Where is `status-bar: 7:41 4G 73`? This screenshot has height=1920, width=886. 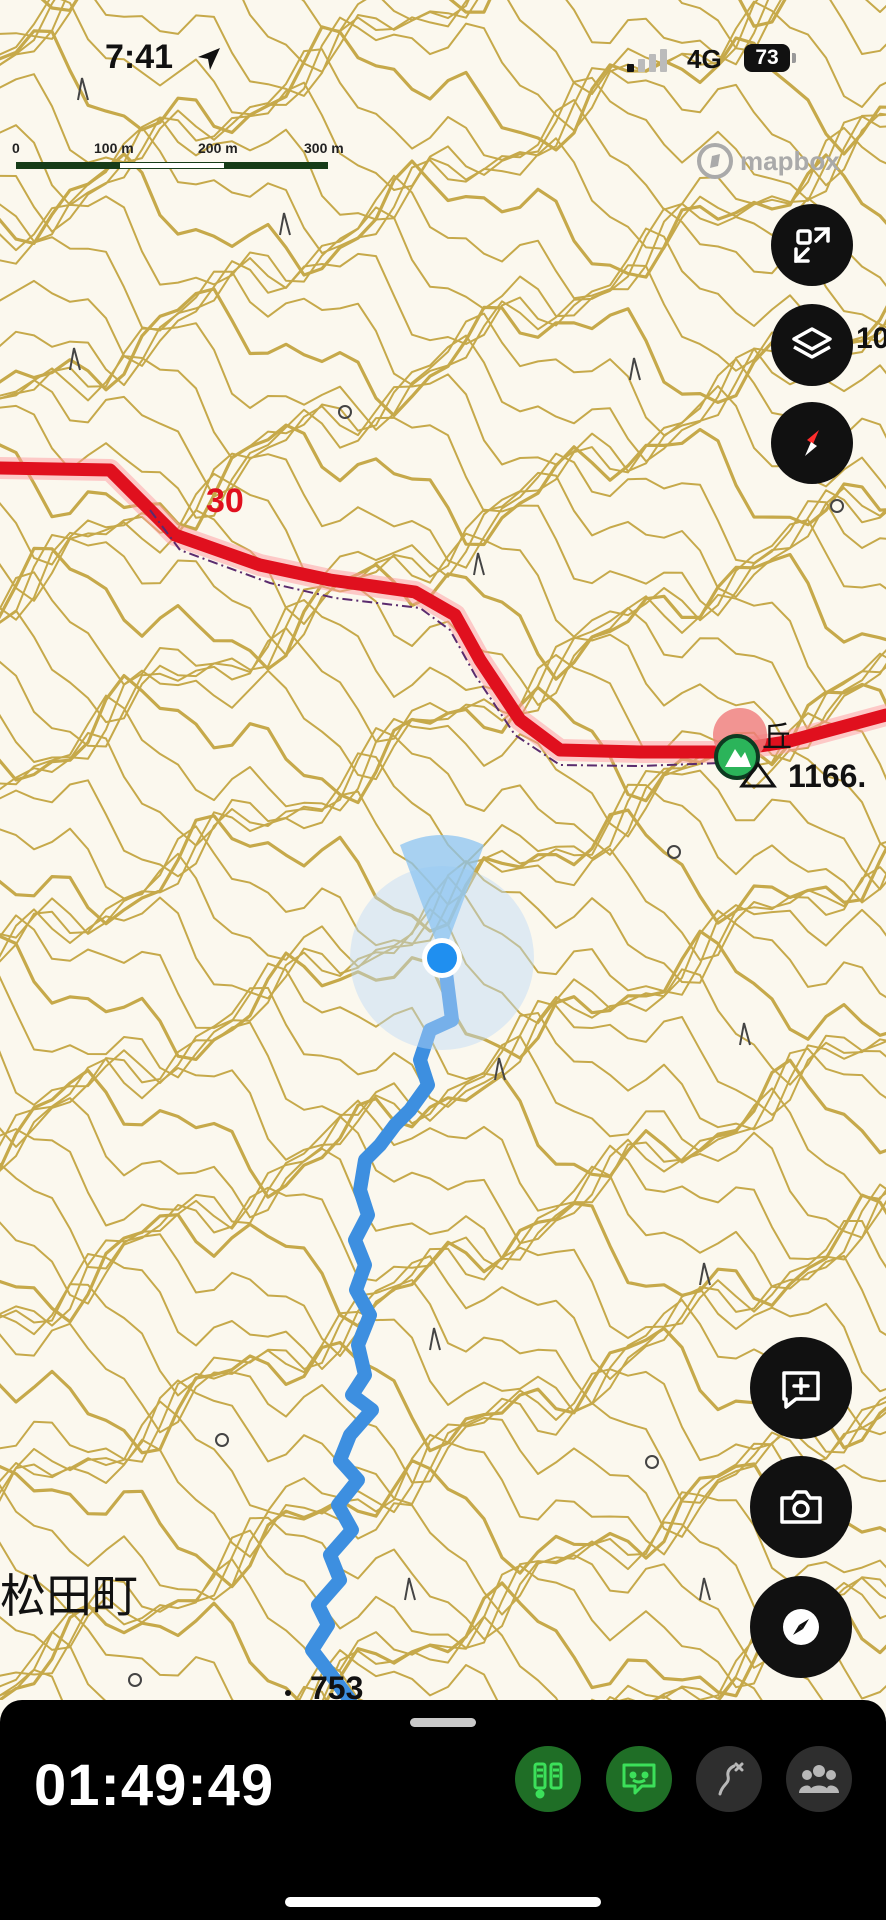 status-bar: 7:41 4G 73 is located at coordinates (443, 60).